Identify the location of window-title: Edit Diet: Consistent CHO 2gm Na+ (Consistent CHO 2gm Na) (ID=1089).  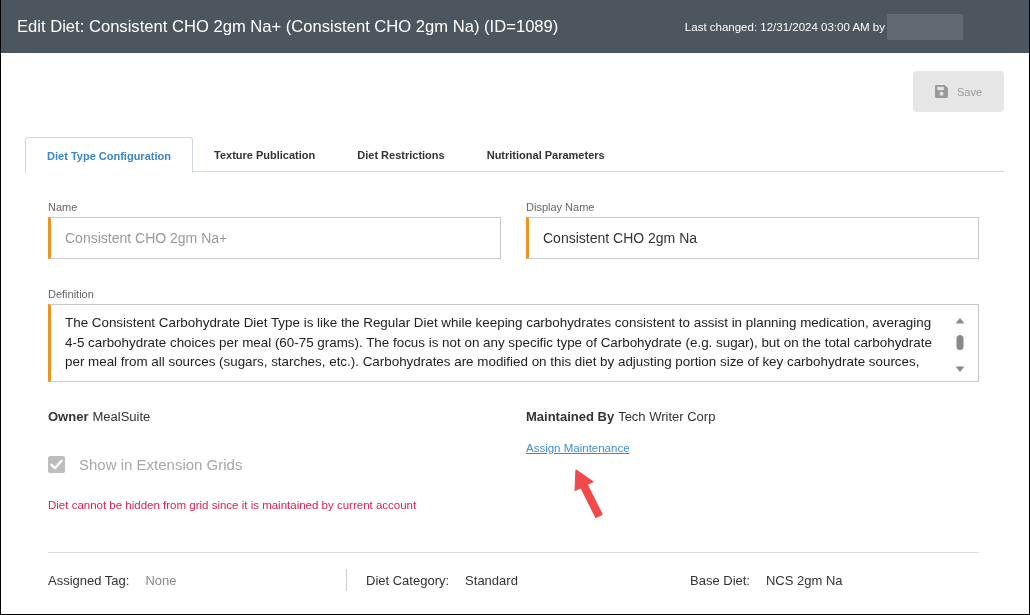
(288, 26).